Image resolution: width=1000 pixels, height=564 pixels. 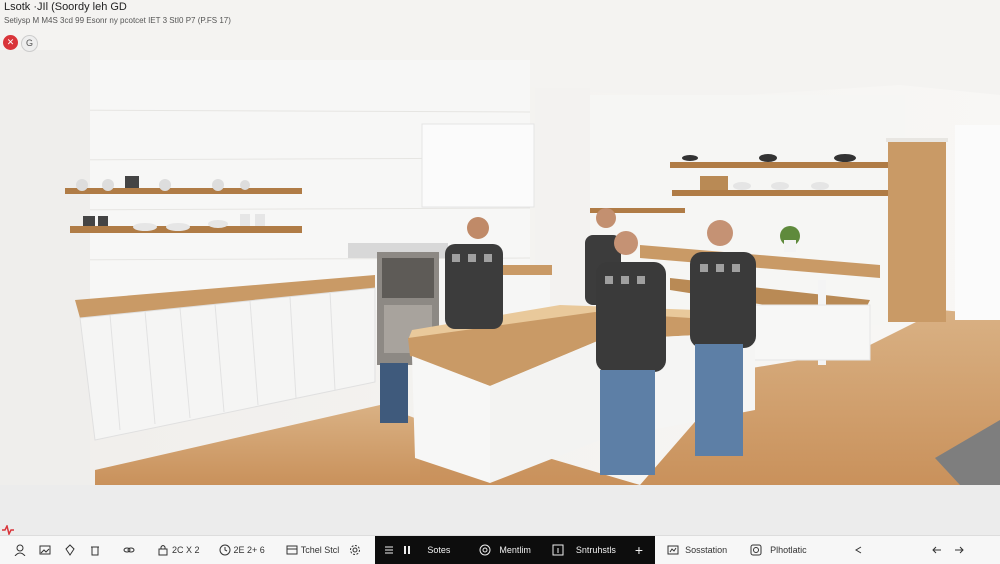 I want to click on back-button, so click(x=908, y=550).